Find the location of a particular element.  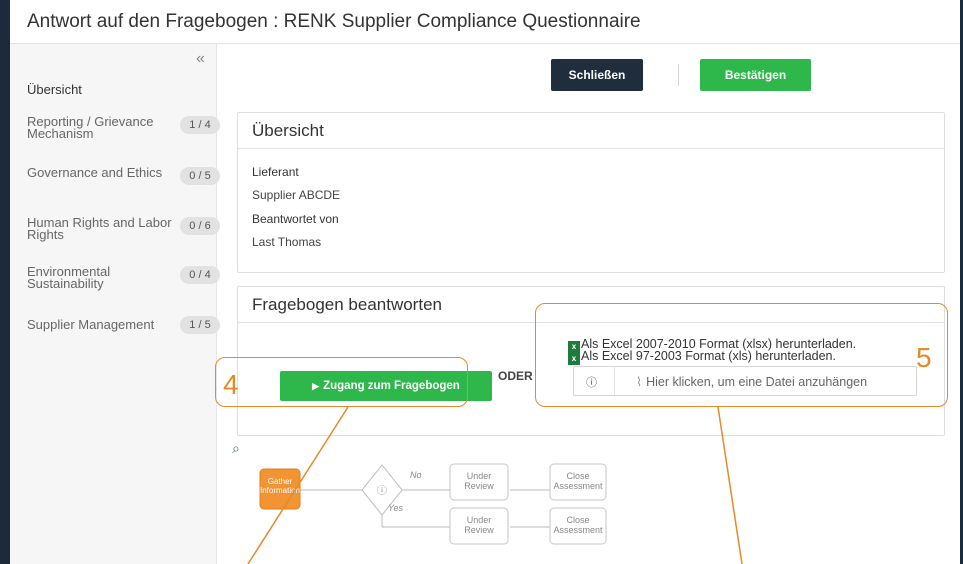

sidebar-item-label: Environmental Sustainability is located at coordinates (69, 277).